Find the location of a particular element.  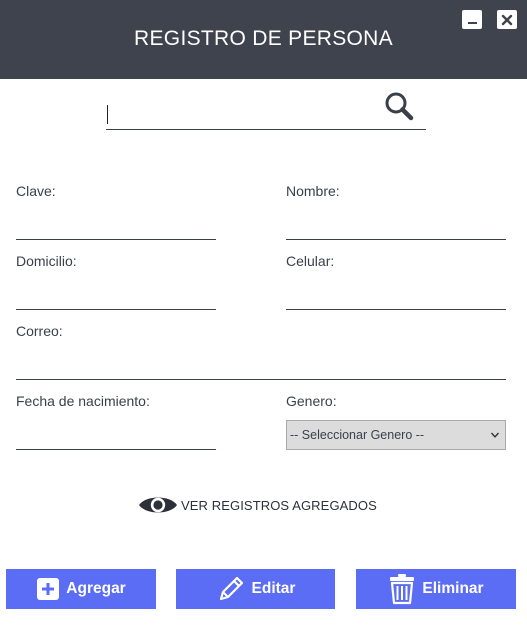

add-button-label: Agregar is located at coordinates (96, 588).